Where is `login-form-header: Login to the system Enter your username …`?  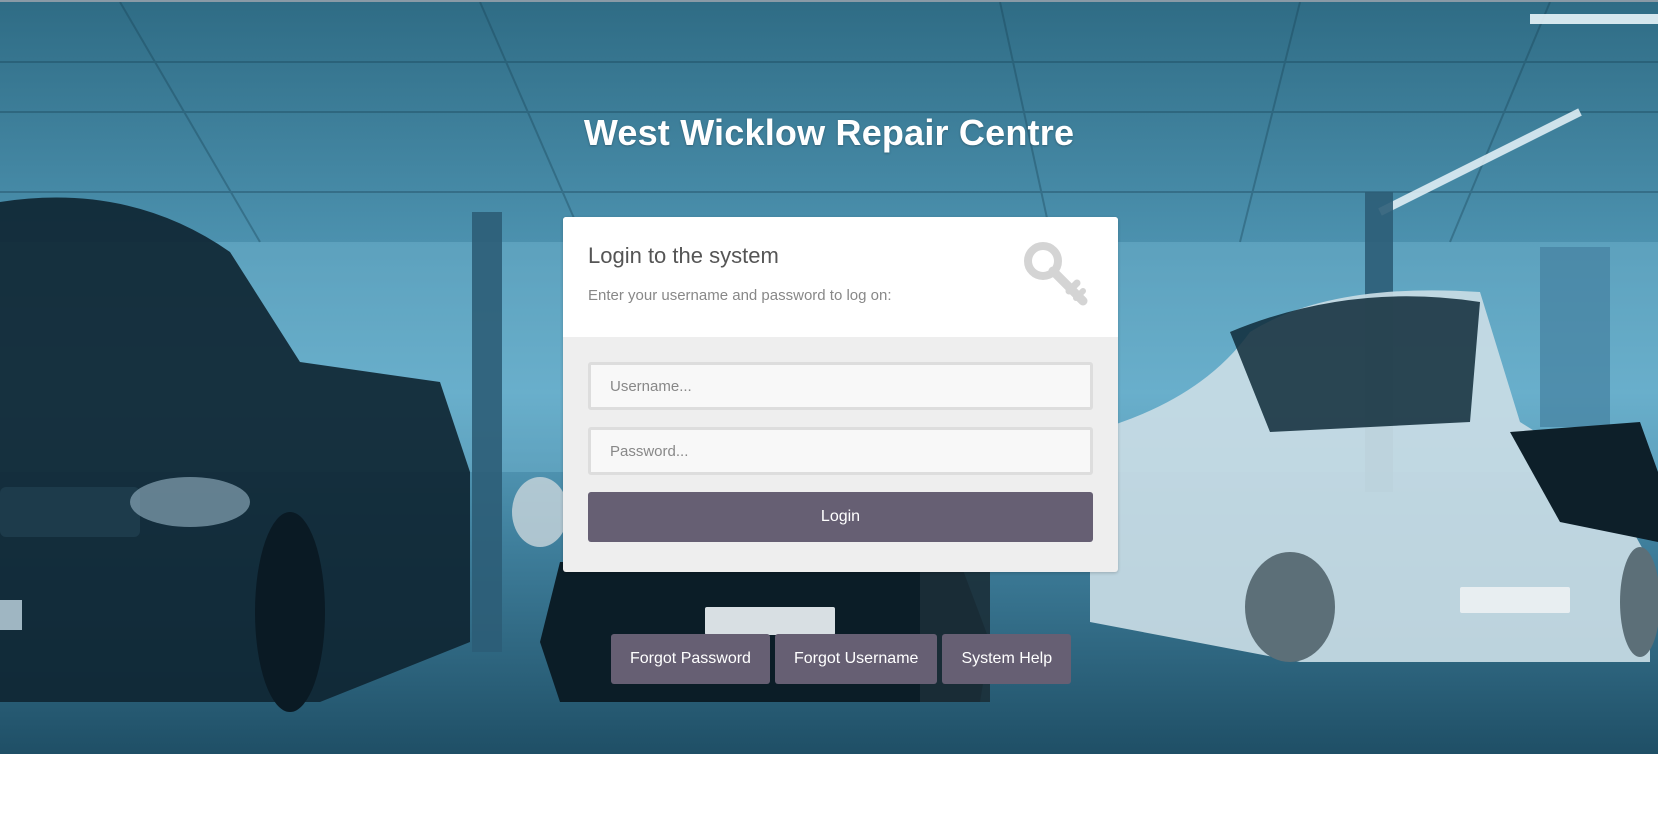
login-form-header: Login to the system Enter your username … is located at coordinates (840, 277).